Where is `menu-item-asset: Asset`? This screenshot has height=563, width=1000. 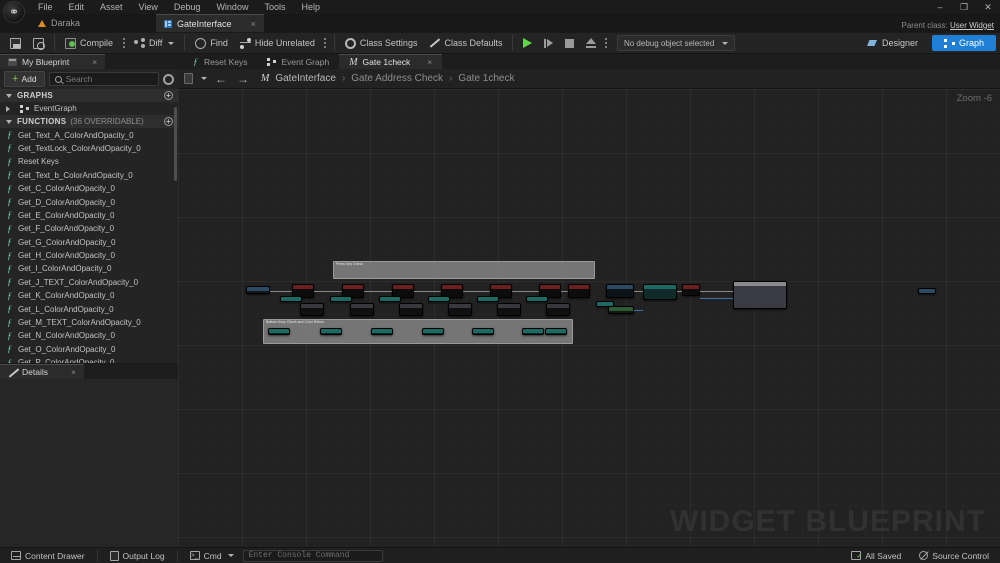 menu-item-asset: Asset is located at coordinates (111, 7).